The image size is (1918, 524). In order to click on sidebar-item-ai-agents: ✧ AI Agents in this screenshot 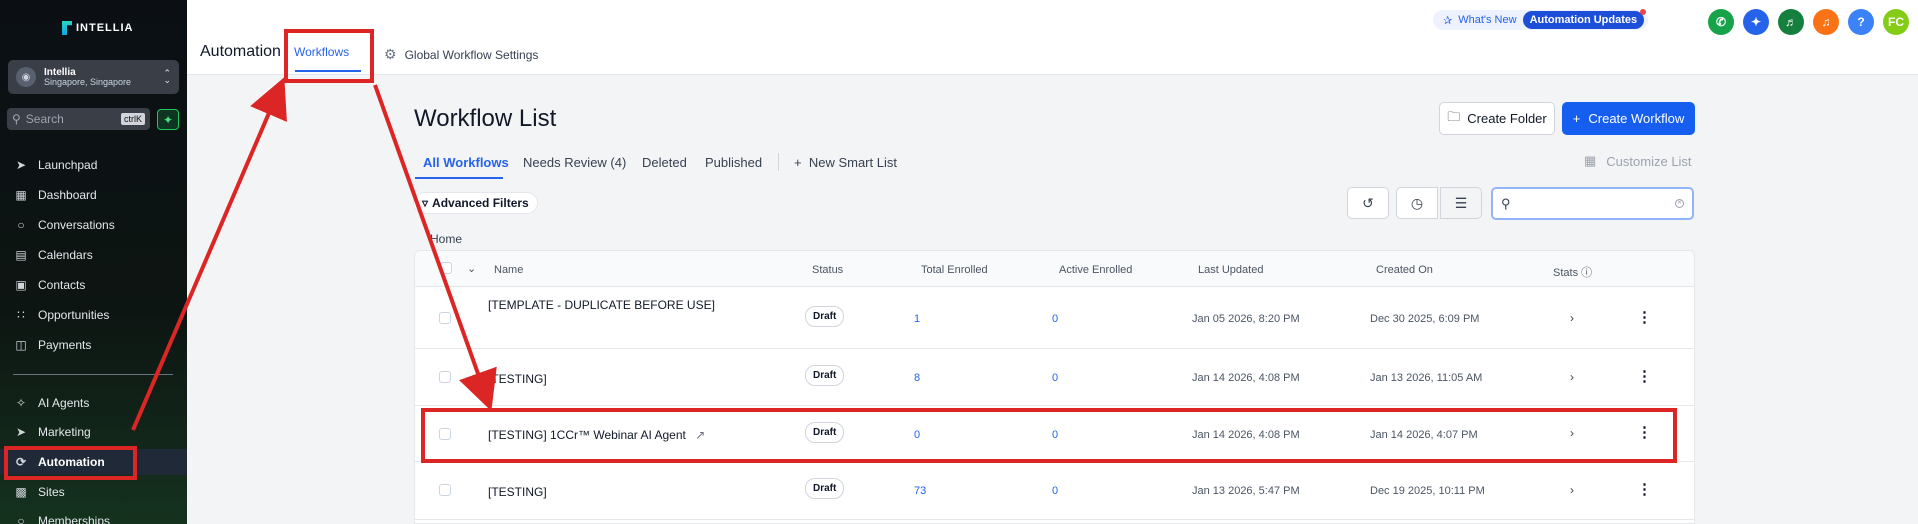, I will do `click(93, 403)`.